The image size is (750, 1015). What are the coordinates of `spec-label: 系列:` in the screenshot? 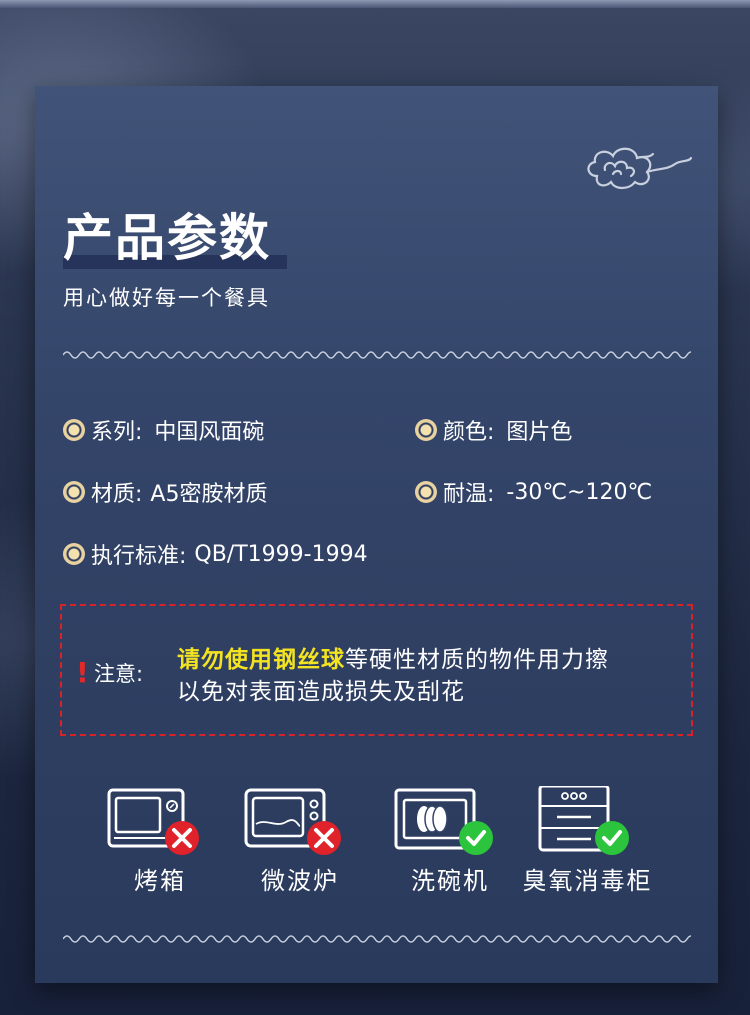 It's located at (117, 432).